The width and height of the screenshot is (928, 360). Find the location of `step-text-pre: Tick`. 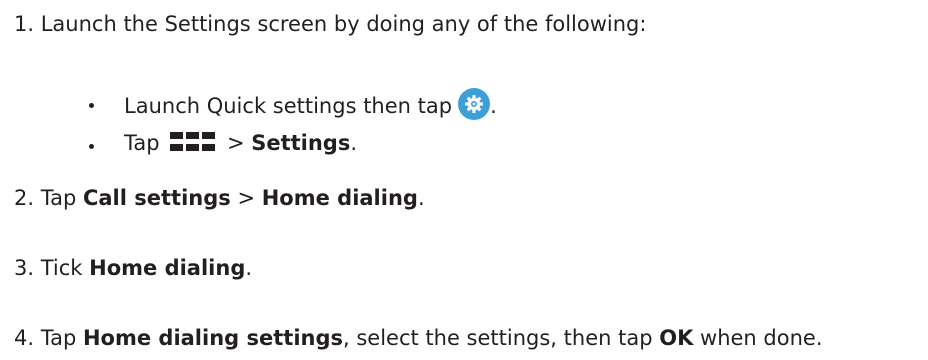

step-text-pre: Tick is located at coordinates (65, 268).